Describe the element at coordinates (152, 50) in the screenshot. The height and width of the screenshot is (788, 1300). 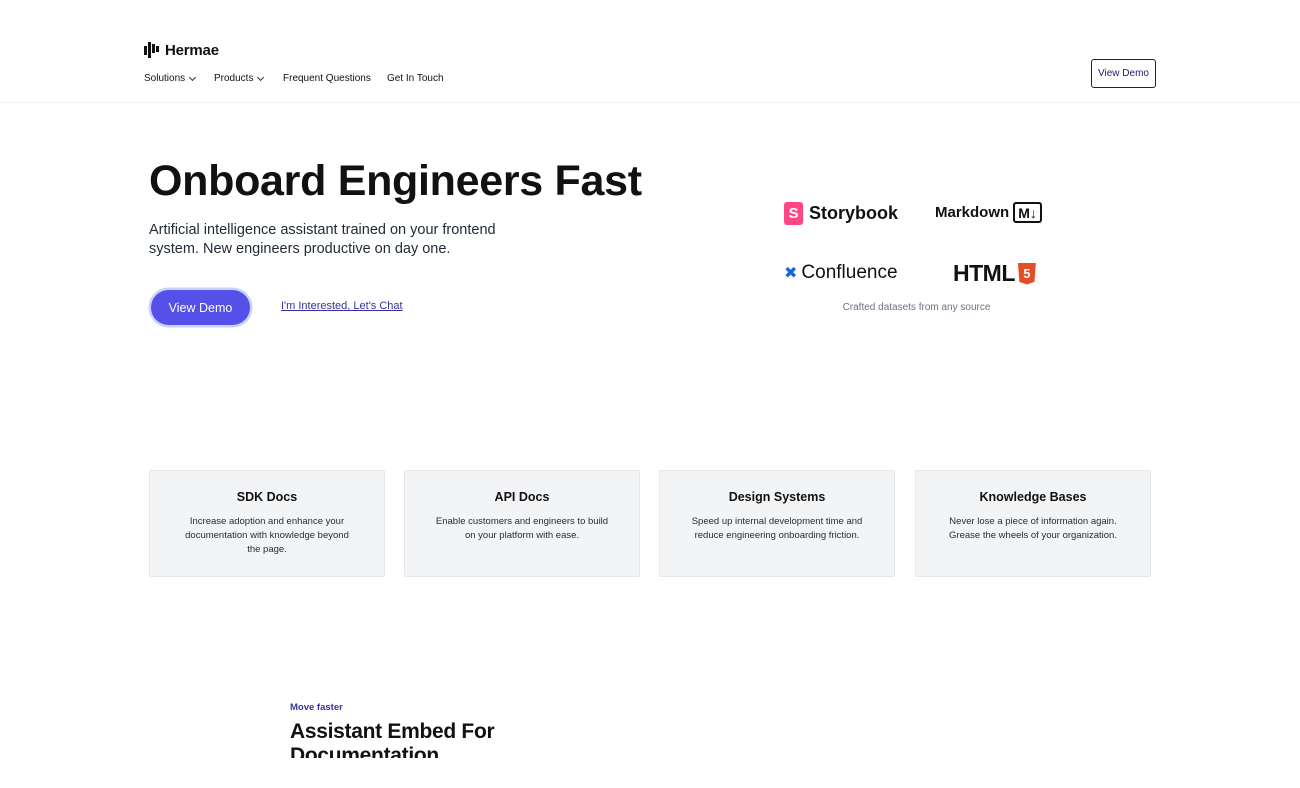
I see `hermae-logo-icon` at that location.